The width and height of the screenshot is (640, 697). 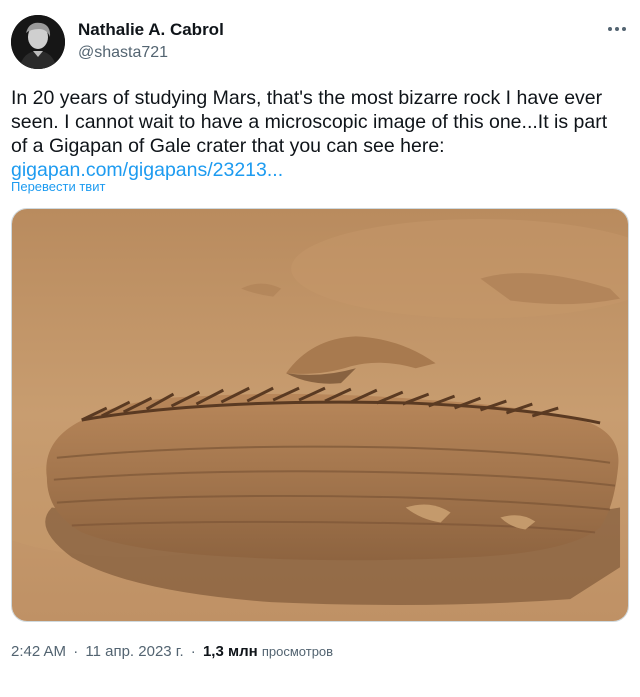 What do you see at coordinates (151, 30) in the screenshot?
I see `author-name: Nathalie A. Cabrol` at bounding box center [151, 30].